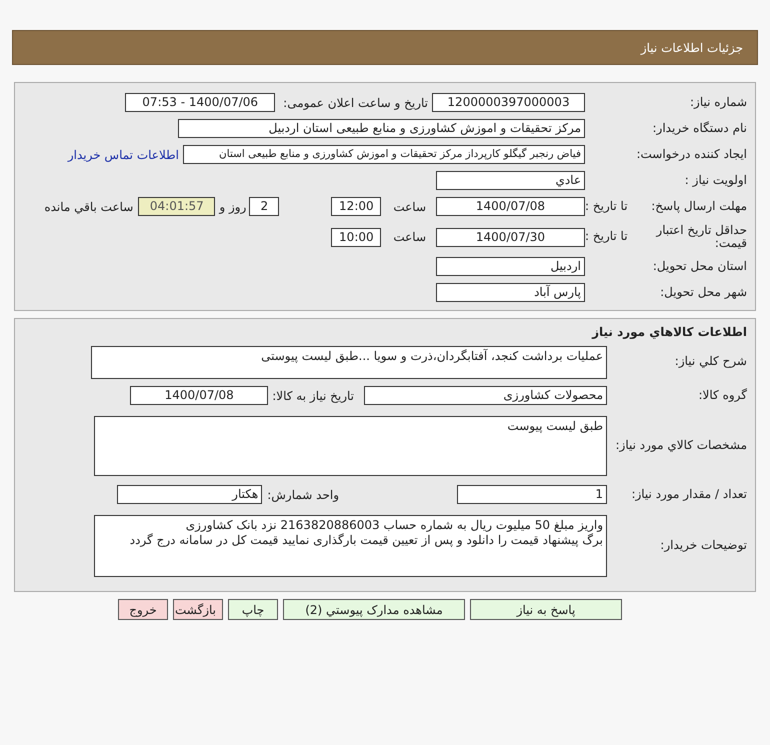 This screenshot has width=770, height=745. Describe the element at coordinates (722, 395) in the screenshot. I see `field-label: گروه کالا:` at that location.